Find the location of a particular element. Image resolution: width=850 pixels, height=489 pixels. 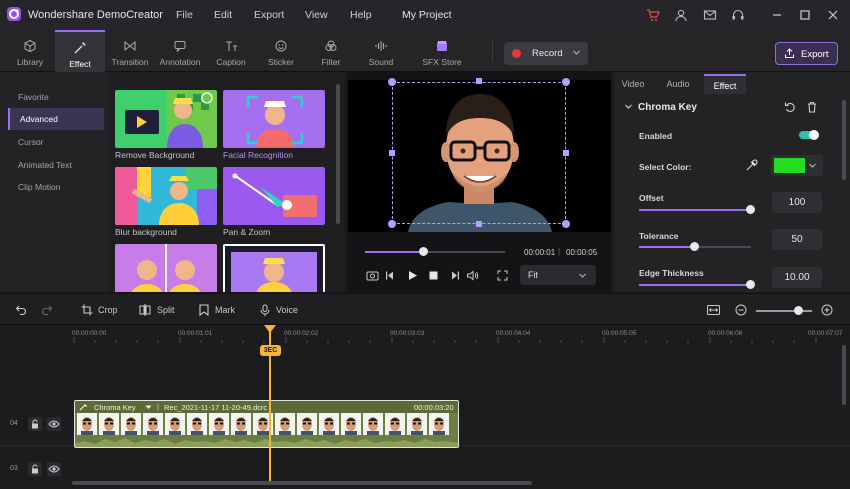

zoom-slider-knob is located at coordinates (798, 310).